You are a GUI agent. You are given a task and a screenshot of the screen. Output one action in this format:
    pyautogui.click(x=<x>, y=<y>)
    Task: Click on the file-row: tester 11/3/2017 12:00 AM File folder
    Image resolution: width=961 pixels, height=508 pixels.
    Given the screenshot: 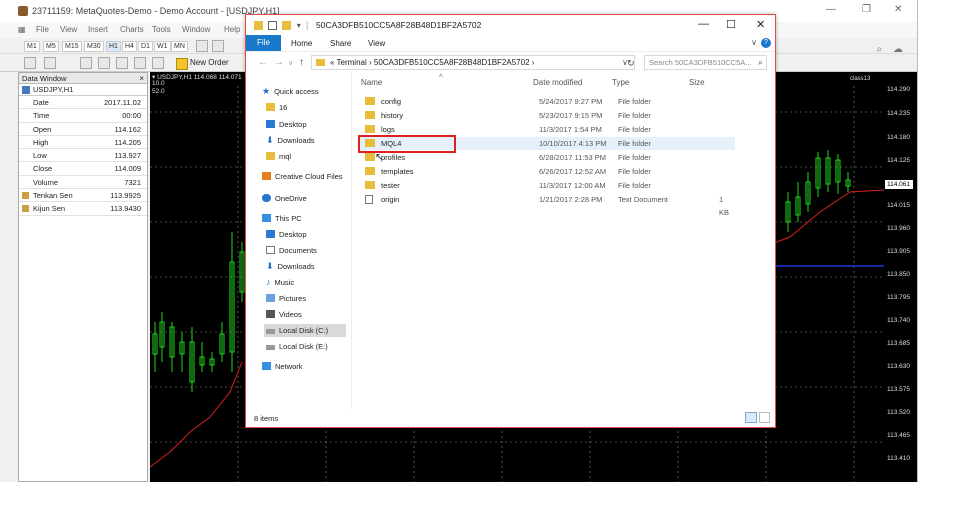 What is the action you would take?
    pyautogui.click(x=547, y=185)
    